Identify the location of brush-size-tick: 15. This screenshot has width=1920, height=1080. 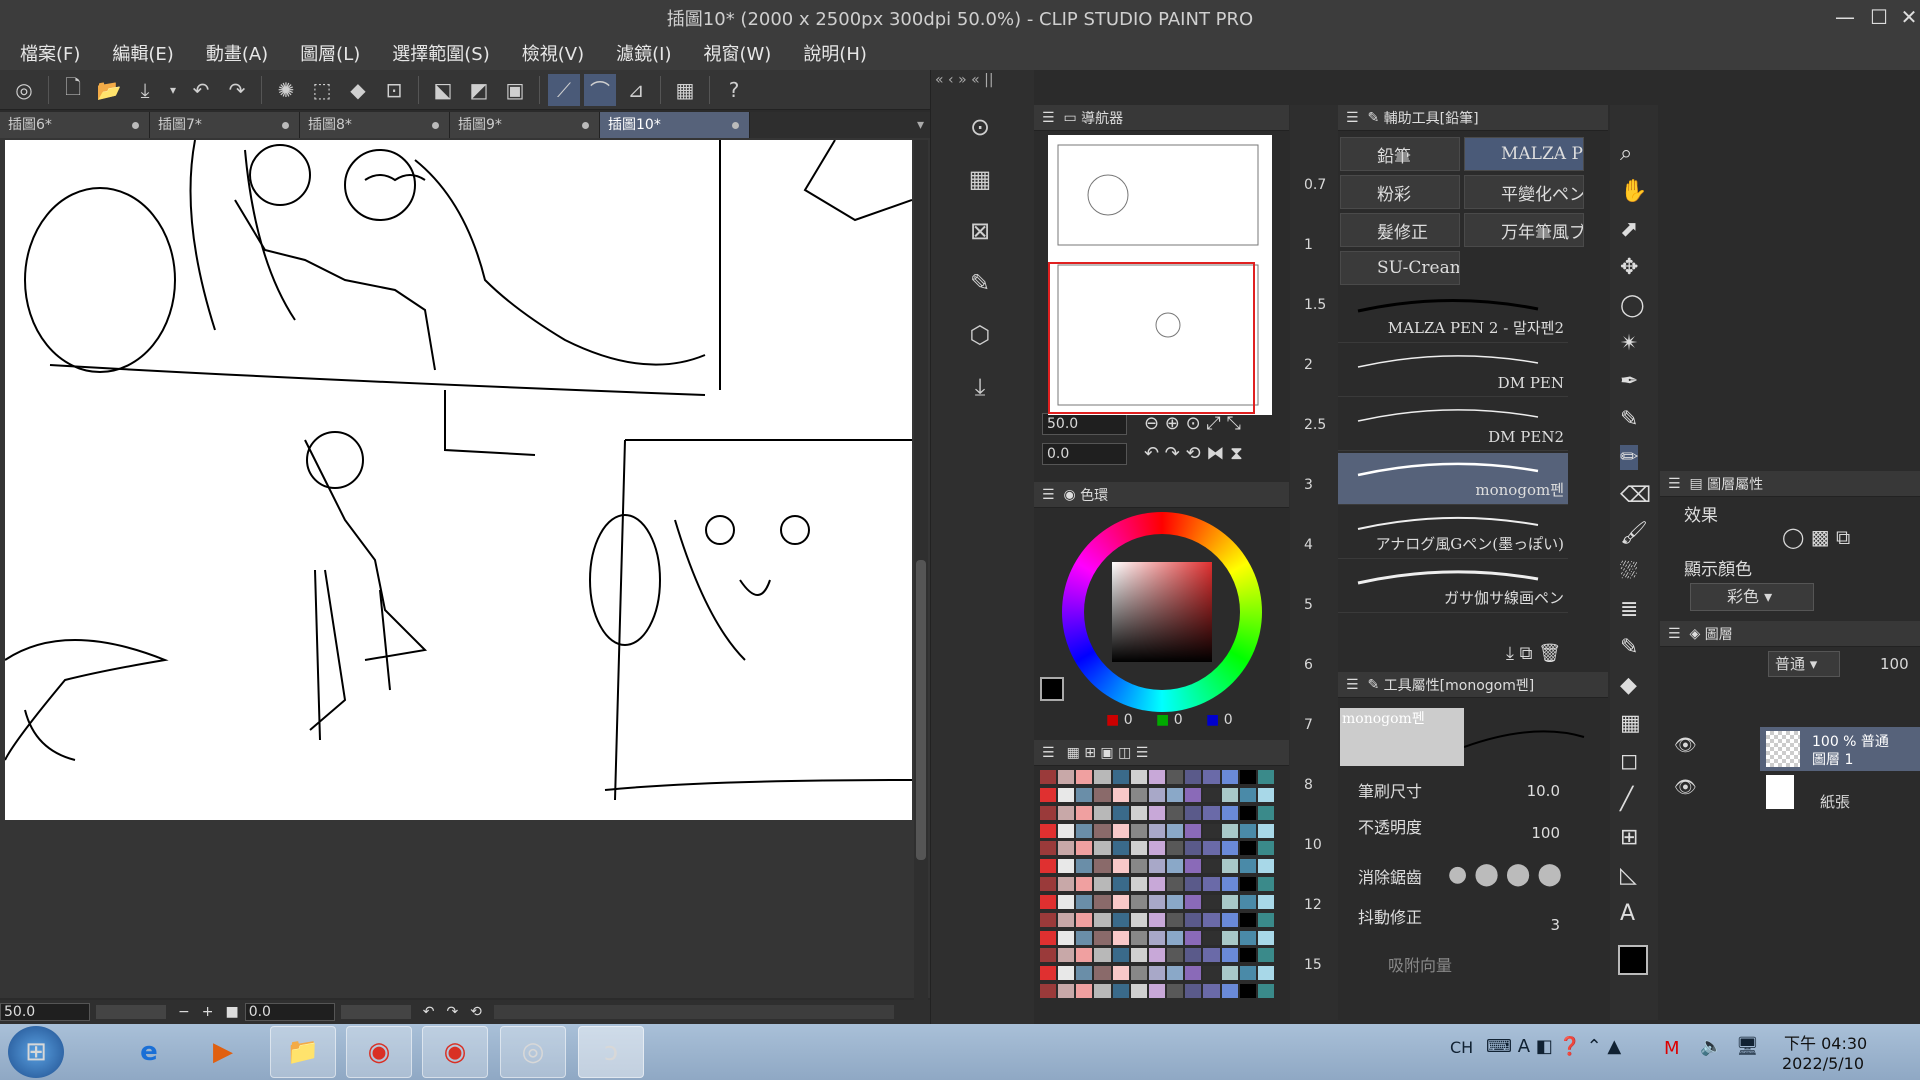
(1313, 965).